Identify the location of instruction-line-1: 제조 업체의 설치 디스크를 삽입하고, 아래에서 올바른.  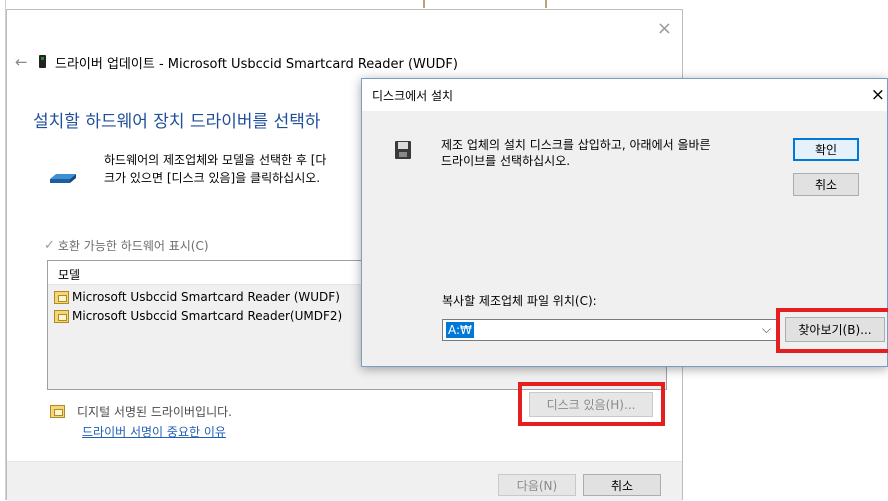
(576, 145).